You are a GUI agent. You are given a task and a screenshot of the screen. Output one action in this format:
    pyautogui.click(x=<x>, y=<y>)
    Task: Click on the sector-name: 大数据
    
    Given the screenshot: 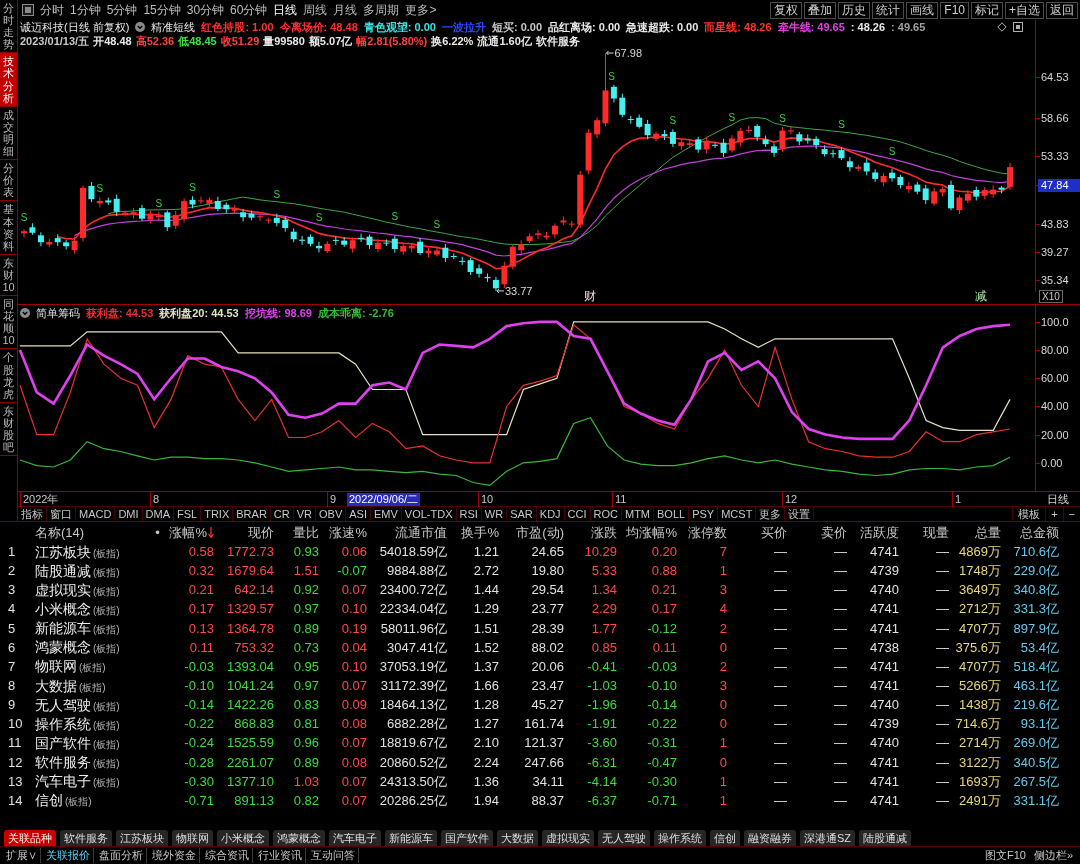 What is the action you would take?
    pyautogui.click(x=56, y=685)
    